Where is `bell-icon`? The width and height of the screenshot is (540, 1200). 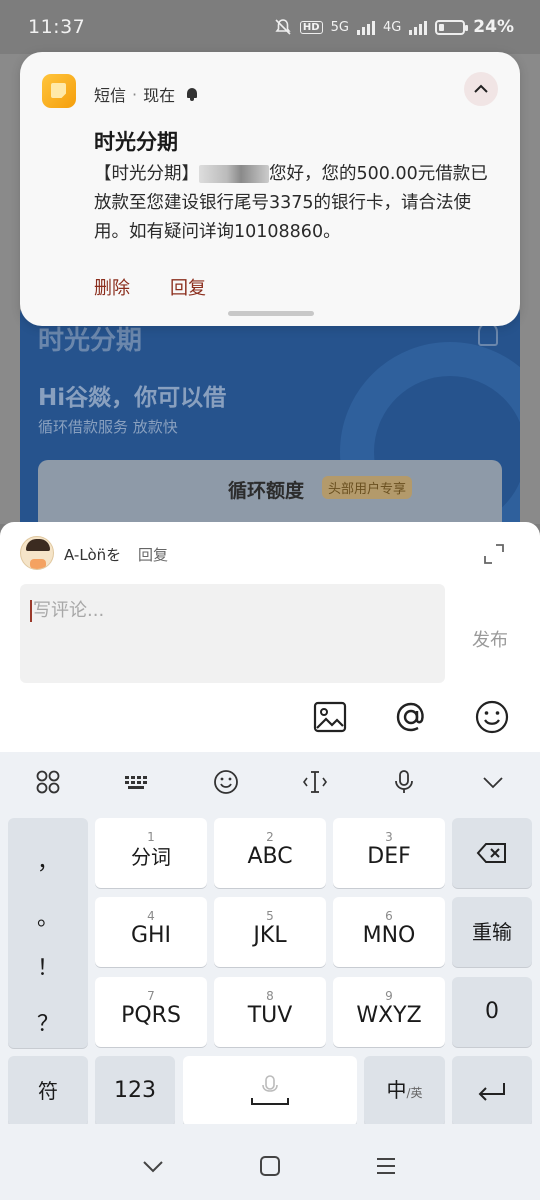
bell-icon is located at coordinates (192, 94).